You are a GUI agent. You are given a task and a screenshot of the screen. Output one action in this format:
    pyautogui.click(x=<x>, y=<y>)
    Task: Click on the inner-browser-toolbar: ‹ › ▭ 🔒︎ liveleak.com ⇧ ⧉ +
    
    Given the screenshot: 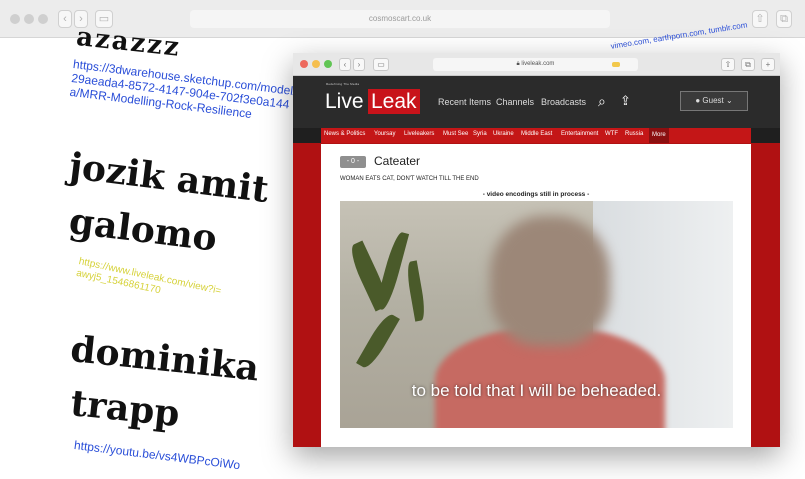 What is the action you would take?
    pyautogui.click(x=536, y=64)
    